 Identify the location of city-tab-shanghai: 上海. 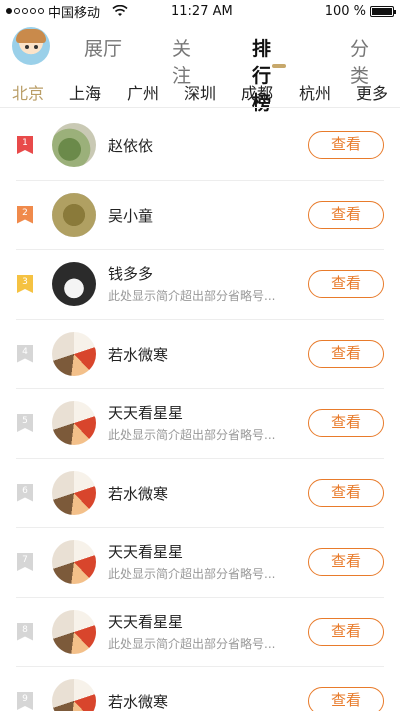
(85, 92).